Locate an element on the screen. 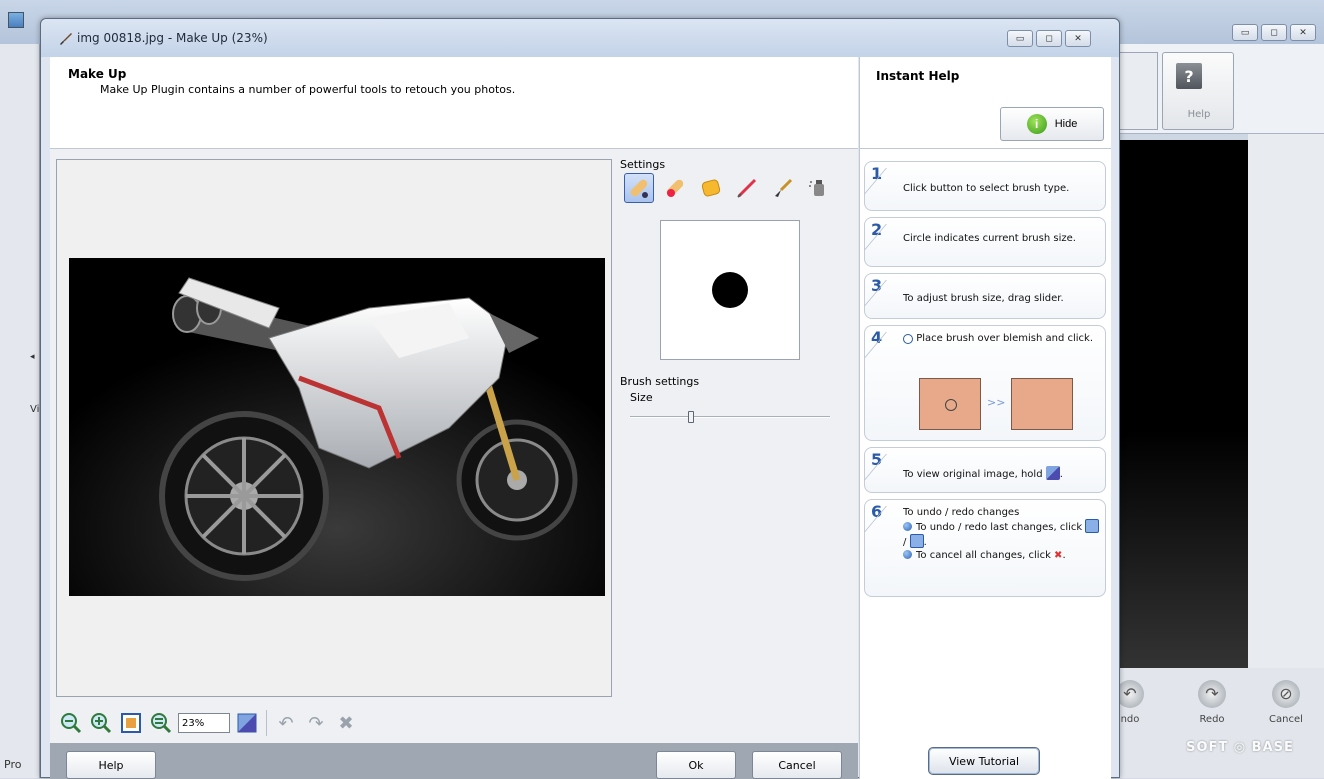  background-redo-button: ↷ Redo is located at coordinates (1212, 702).